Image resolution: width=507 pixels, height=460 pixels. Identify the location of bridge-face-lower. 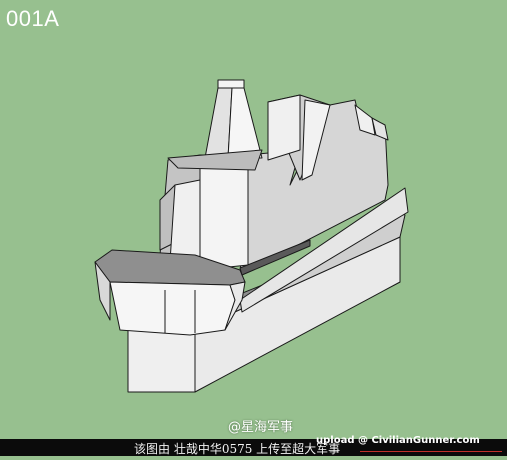
(185, 222).